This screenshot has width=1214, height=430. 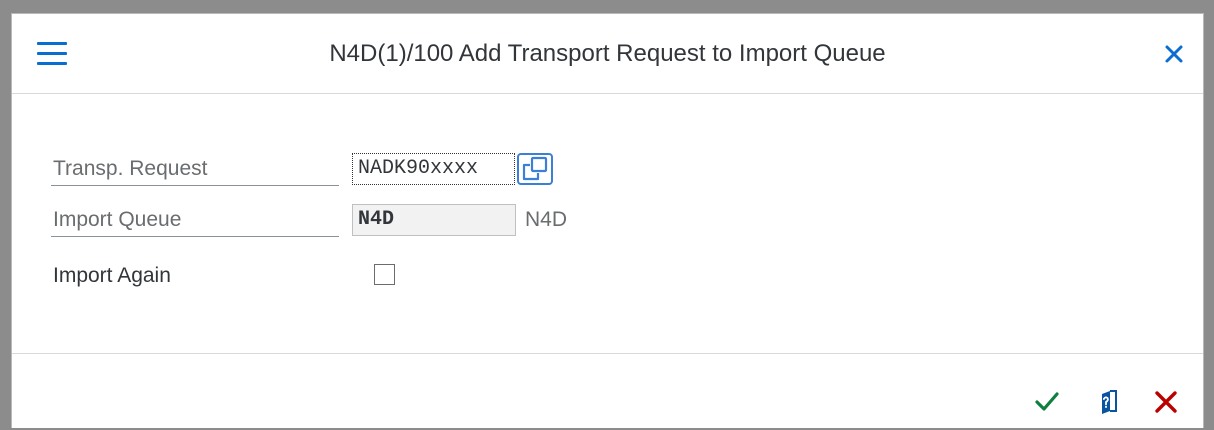 I want to click on confirm-button, so click(x=1047, y=402).